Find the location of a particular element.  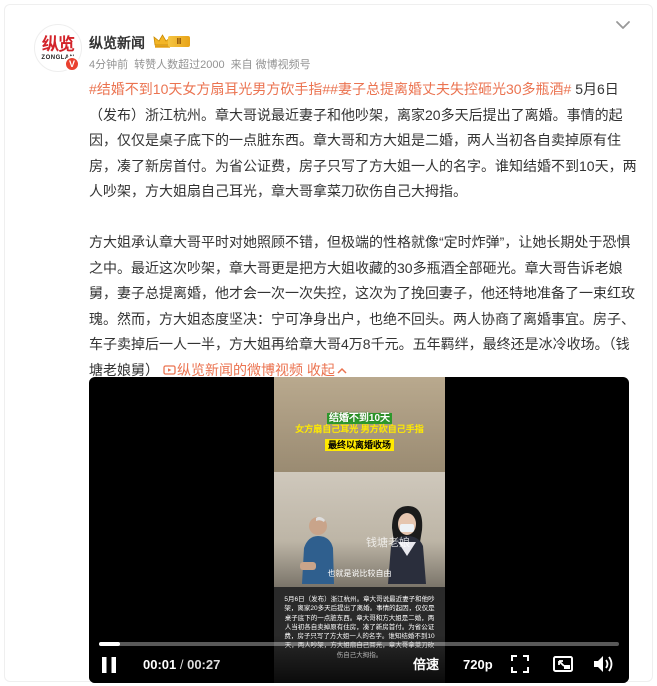

hashtag-2: #妻子总提离婚丈夫失控砸光30多瓶酒# is located at coordinates (450, 89).